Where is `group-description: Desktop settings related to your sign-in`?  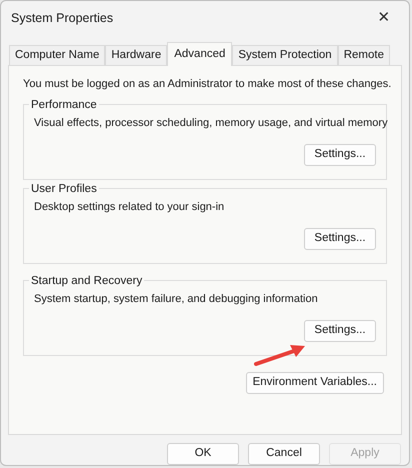 group-description: Desktop settings related to your sign-in is located at coordinates (129, 207).